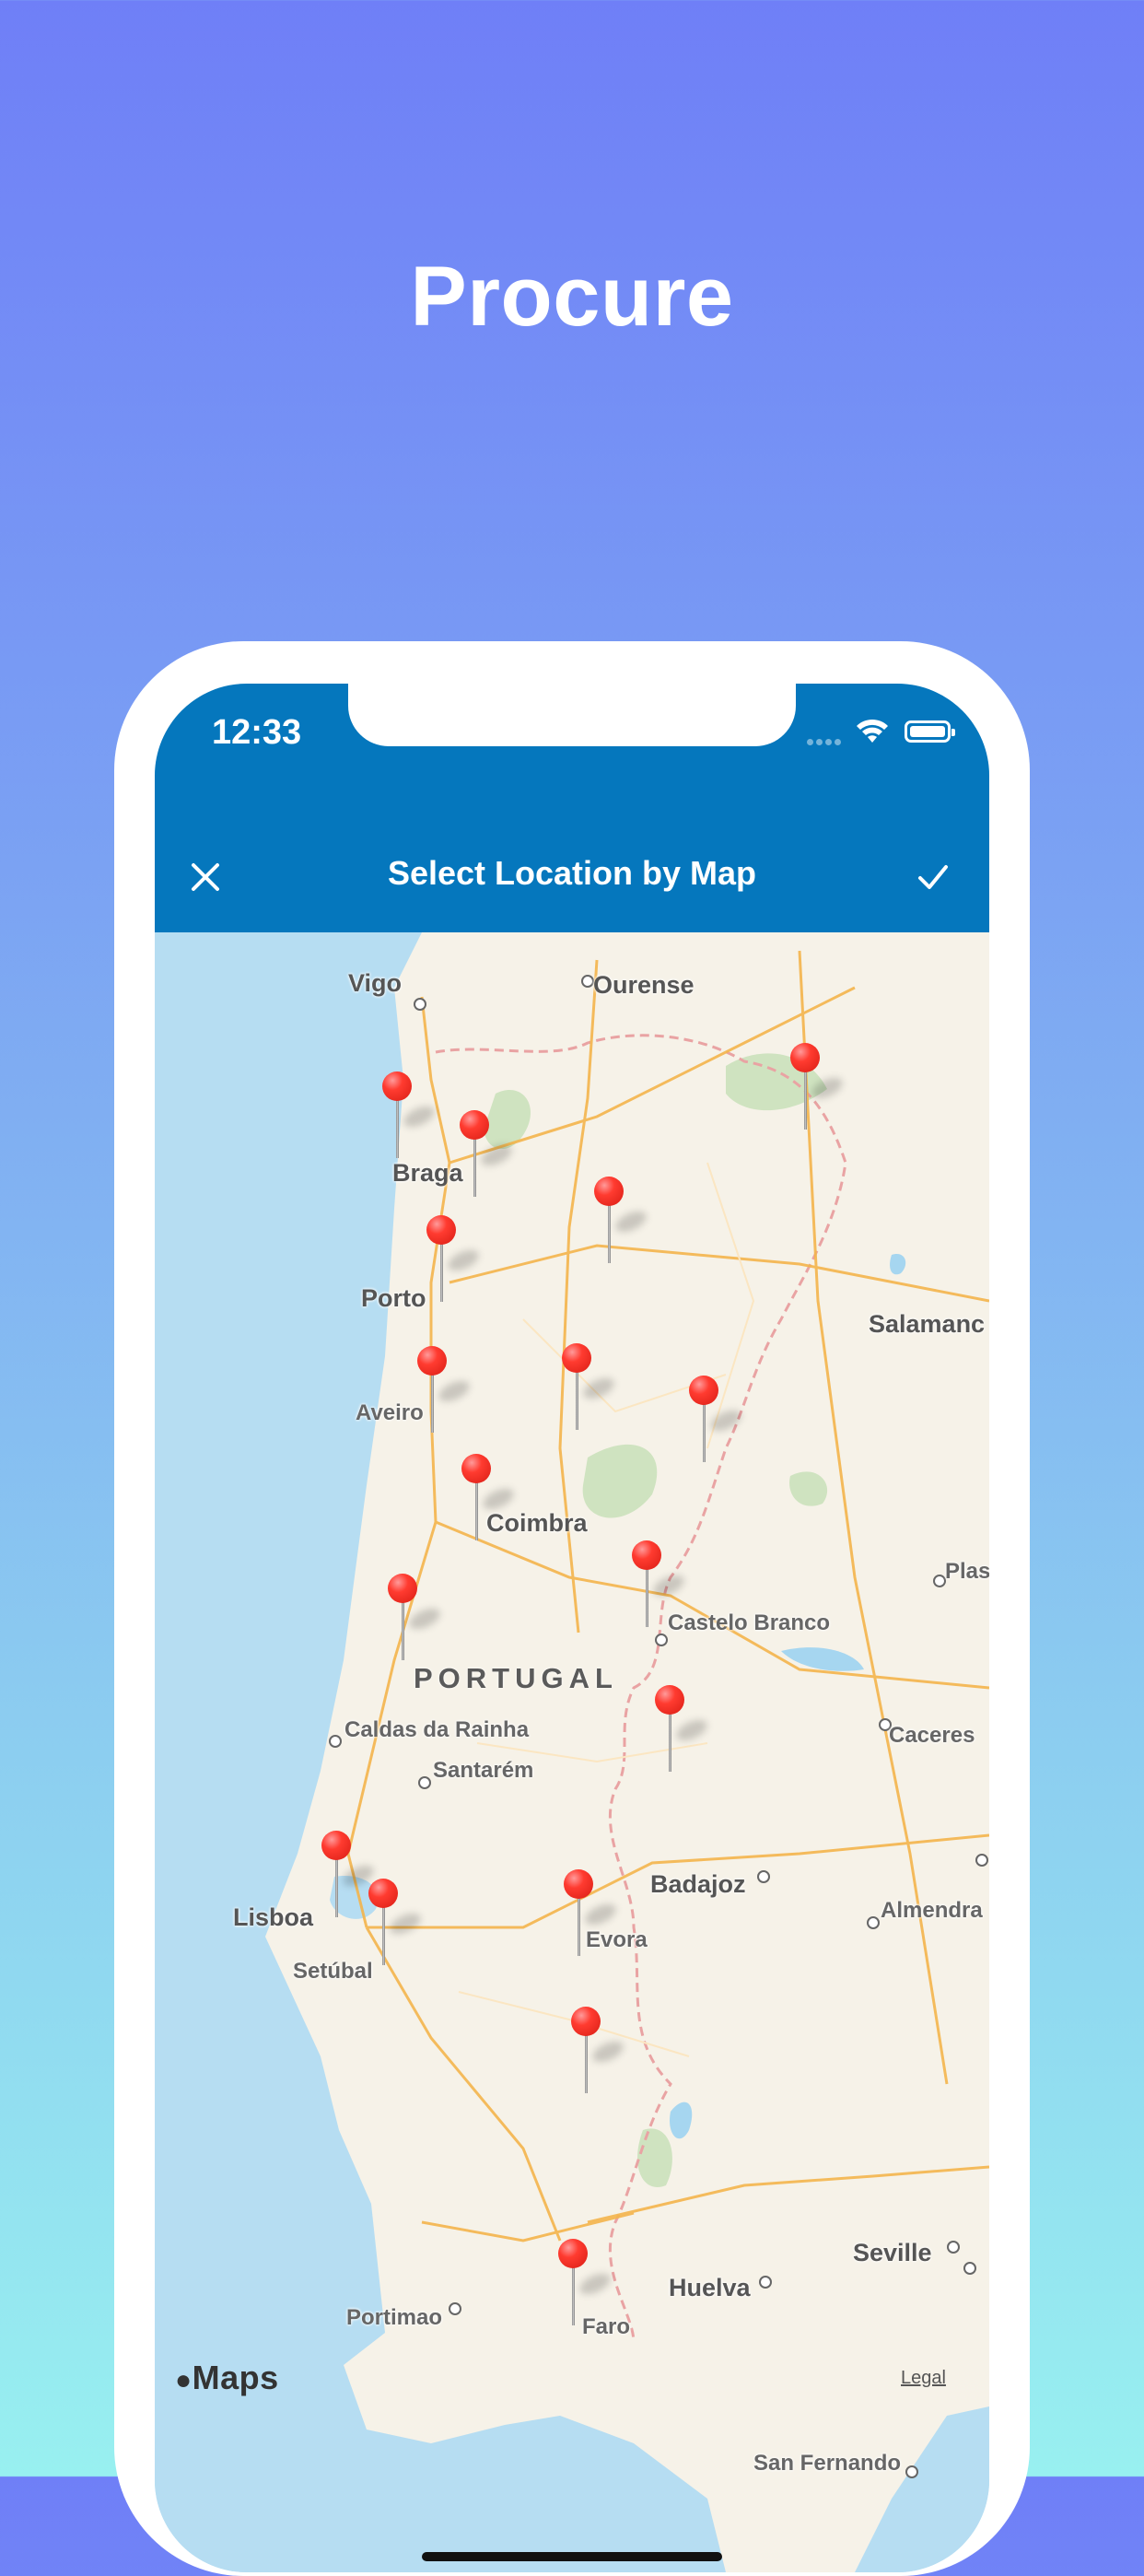 This screenshot has height=2576, width=1144. Describe the element at coordinates (967, 1571) in the screenshot. I see `city-label: Plas` at that location.